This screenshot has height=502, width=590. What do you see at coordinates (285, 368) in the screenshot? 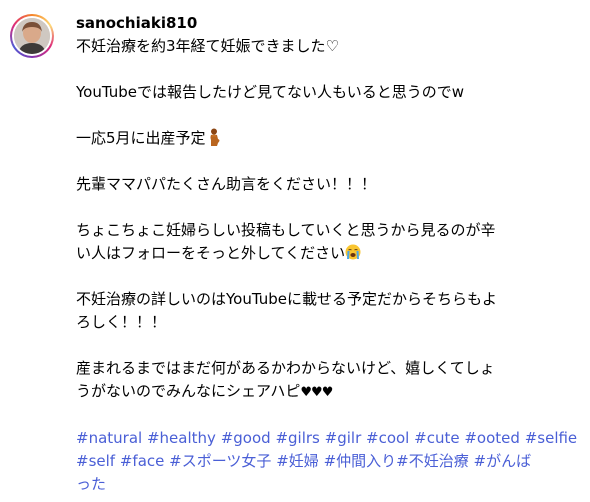
I see `caption-line: 産まれるまではまだ何があるかわからないけど、嬉しくてしょ` at bounding box center [285, 368].